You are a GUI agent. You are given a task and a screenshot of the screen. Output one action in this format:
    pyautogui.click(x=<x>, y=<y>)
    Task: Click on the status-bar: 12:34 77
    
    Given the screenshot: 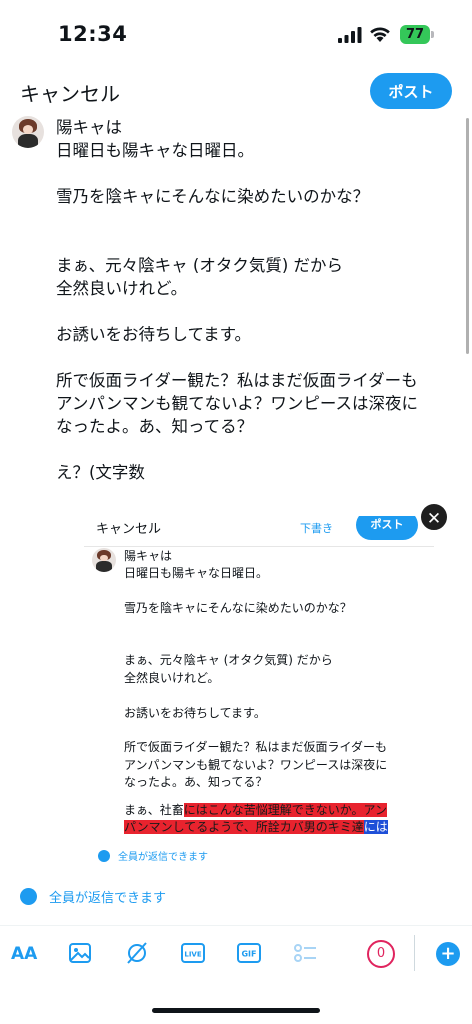 What is the action you would take?
    pyautogui.click(x=236, y=35)
    